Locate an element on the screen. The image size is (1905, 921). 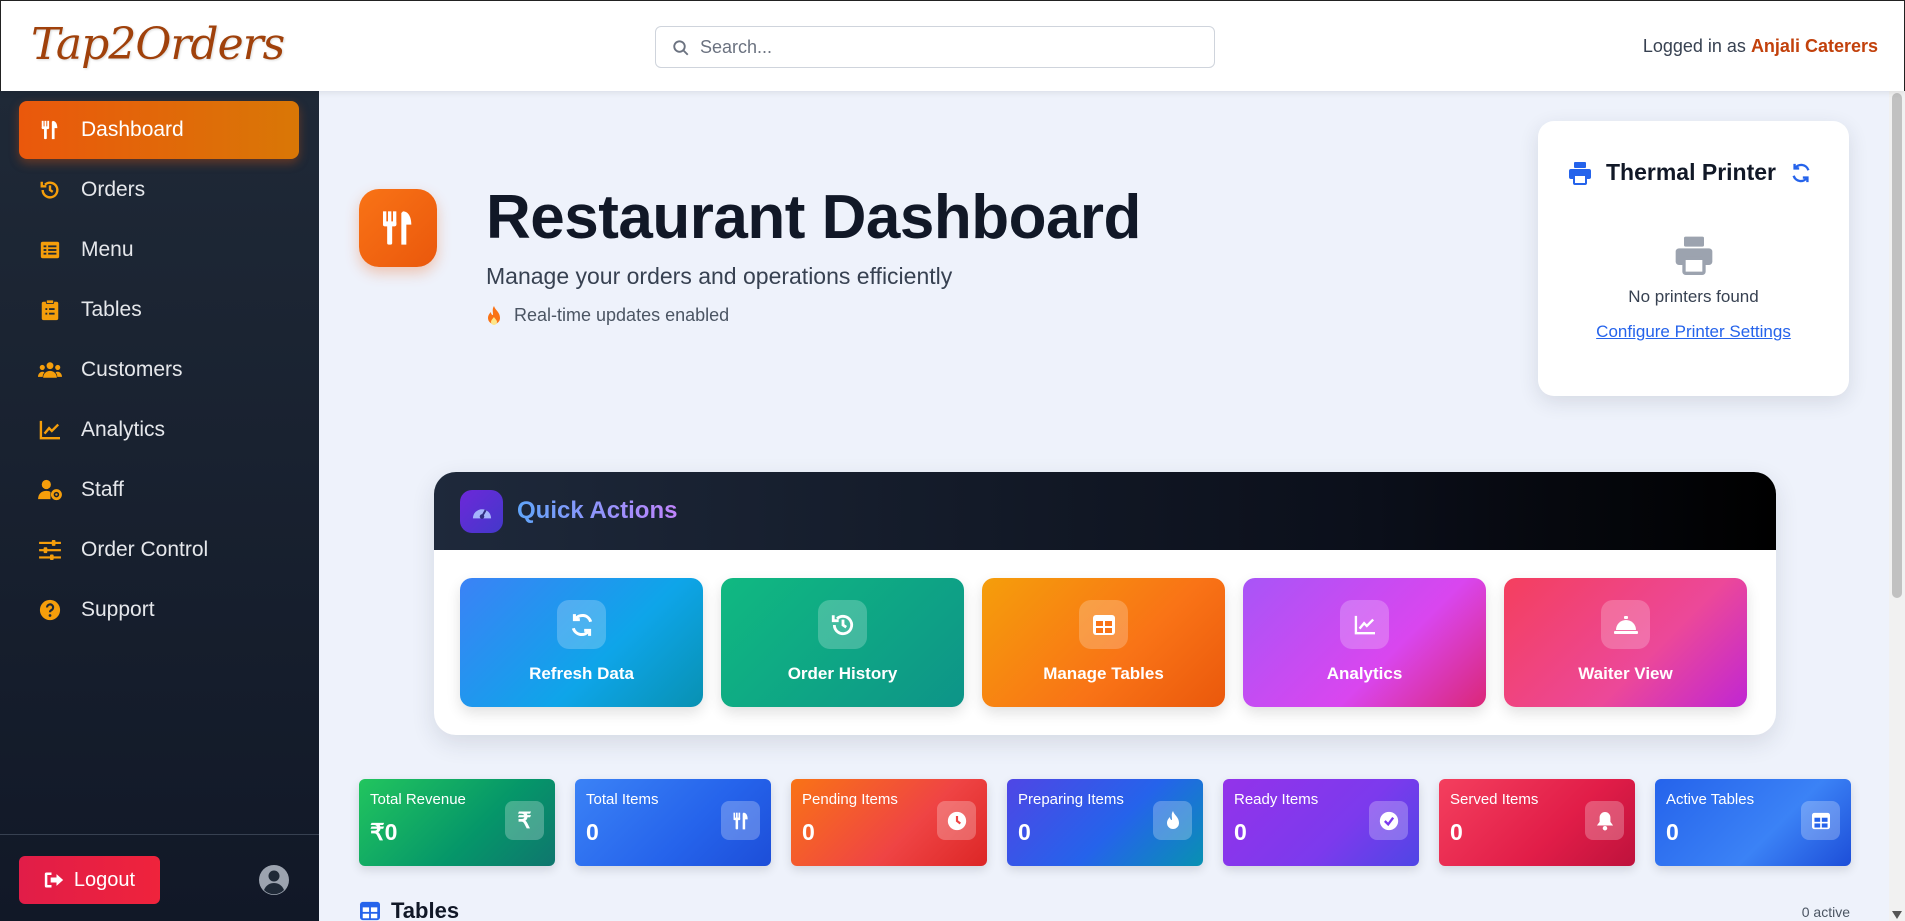
top-header: Tap2Orders Logged in as Anjali Caterers is located at coordinates (952, 45).